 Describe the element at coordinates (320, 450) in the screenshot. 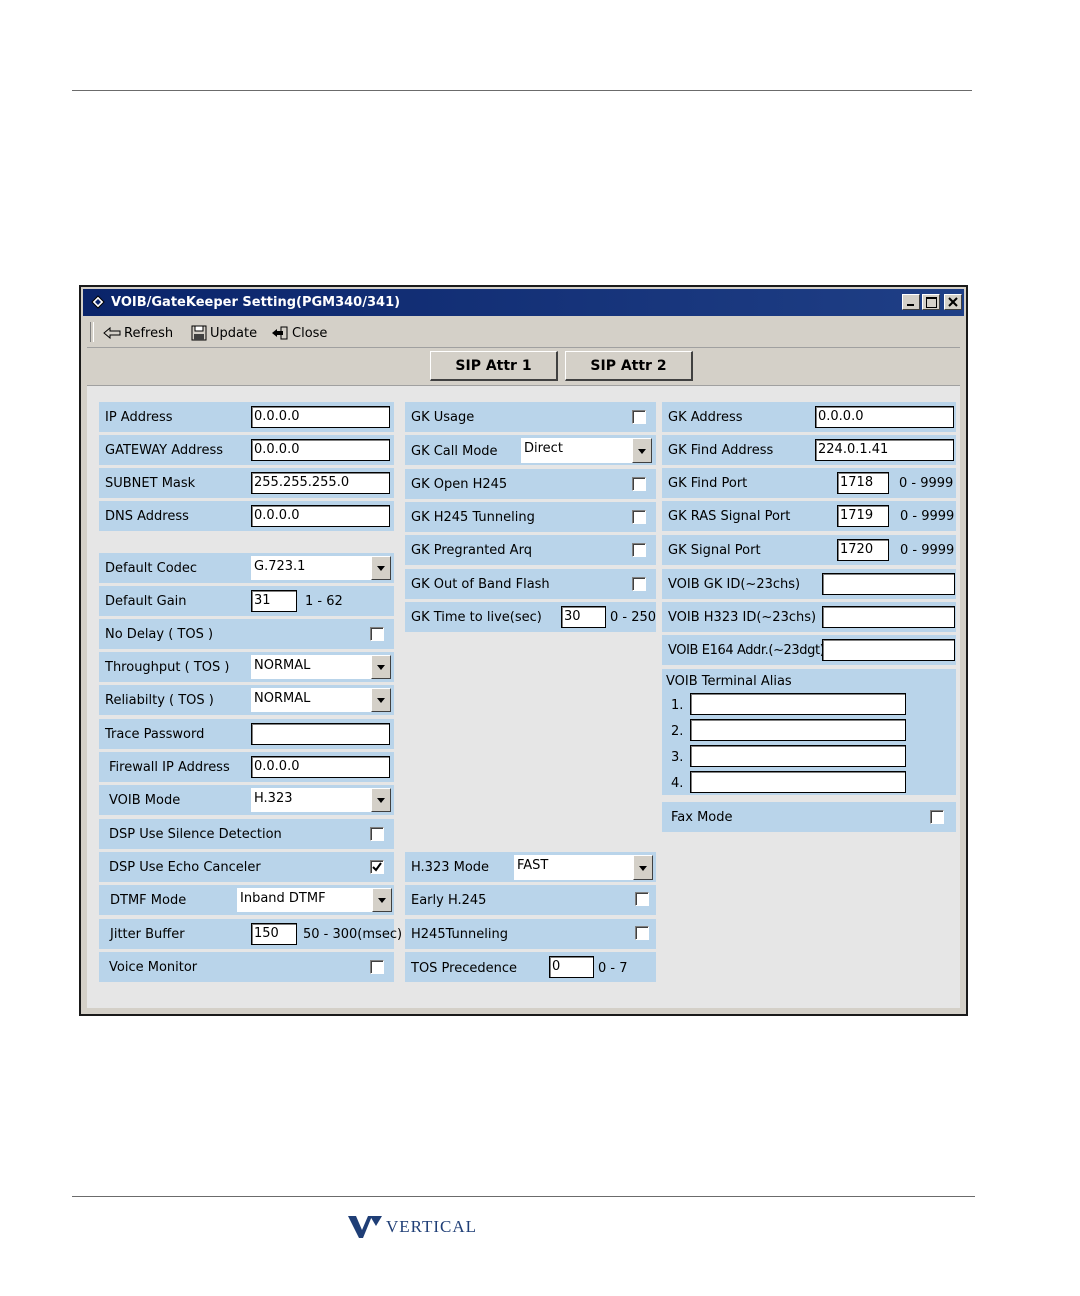

I see `gateway-address-field: 0.0.0.0` at that location.